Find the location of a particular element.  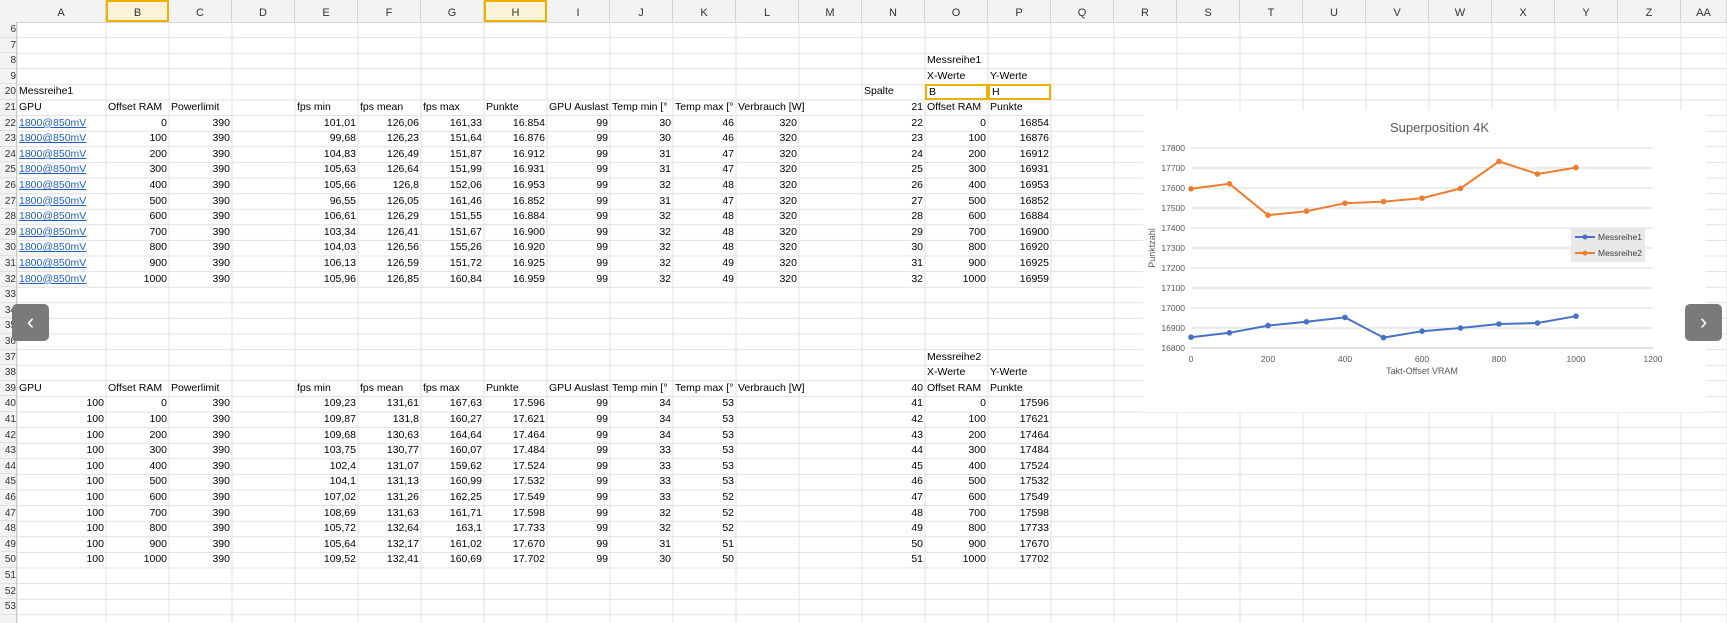

row-header: 7 is located at coordinates (8, 46).